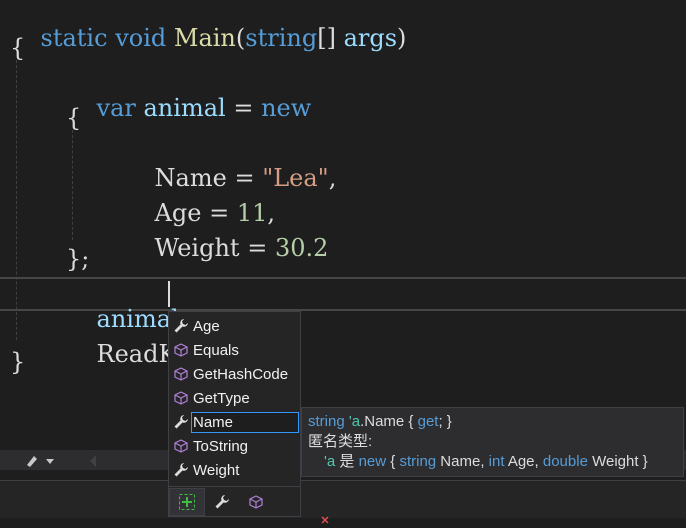 Image resolution: width=686 pixels, height=528 pixels. What do you see at coordinates (78, 259) in the screenshot?
I see `code-line-8: };` at bounding box center [78, 259].